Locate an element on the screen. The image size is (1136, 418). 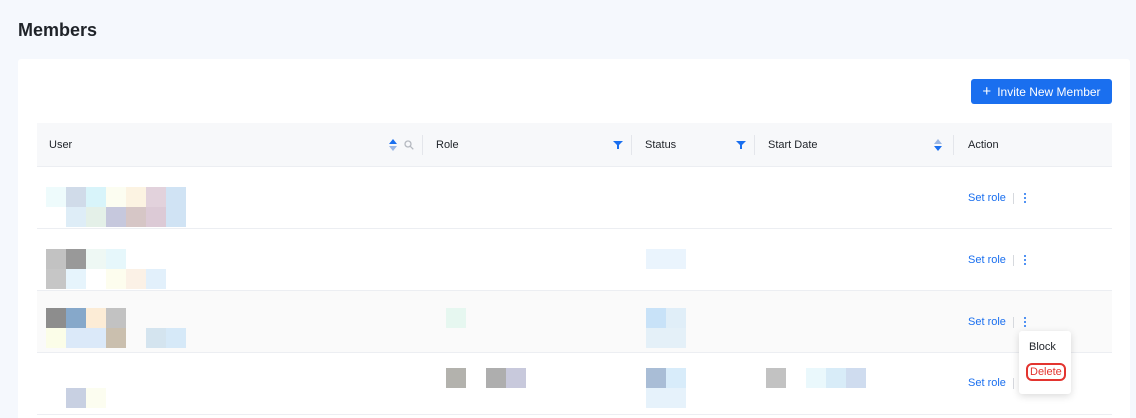
column-header-role: Role is located at coordinates (447, 145).